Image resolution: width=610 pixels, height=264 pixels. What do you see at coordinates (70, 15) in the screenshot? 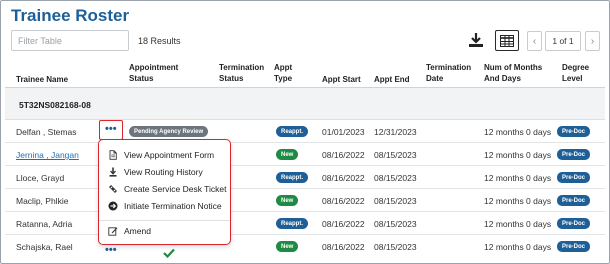
I see `page-title: Trainee Roster` at bounding box center [70, 15].